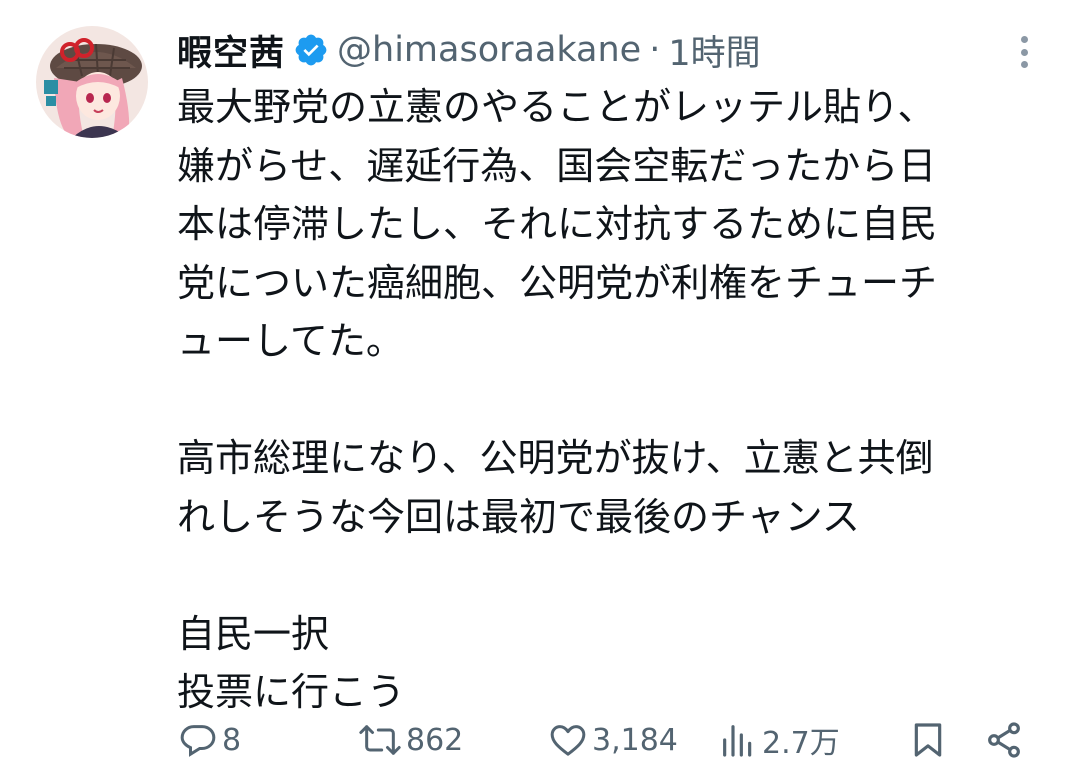 The image size is (1080, 762). I want to click on tweet-text-line: 投票に行こう, so click(291, 692).